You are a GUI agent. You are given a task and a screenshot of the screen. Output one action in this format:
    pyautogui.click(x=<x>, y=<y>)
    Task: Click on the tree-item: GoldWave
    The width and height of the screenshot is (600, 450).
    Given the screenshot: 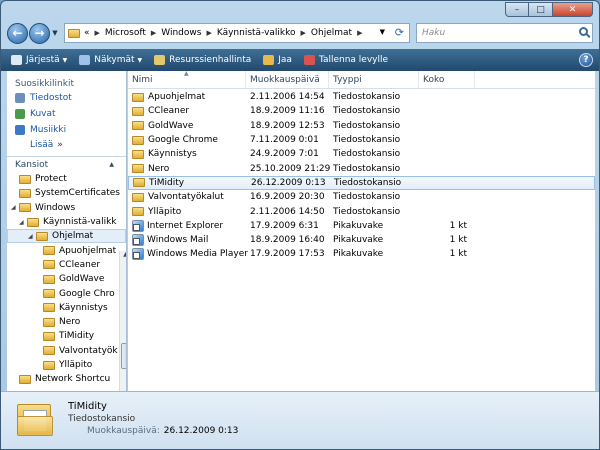 What is the action you would take?
    pyautogui.click(x=66, y=279)
    